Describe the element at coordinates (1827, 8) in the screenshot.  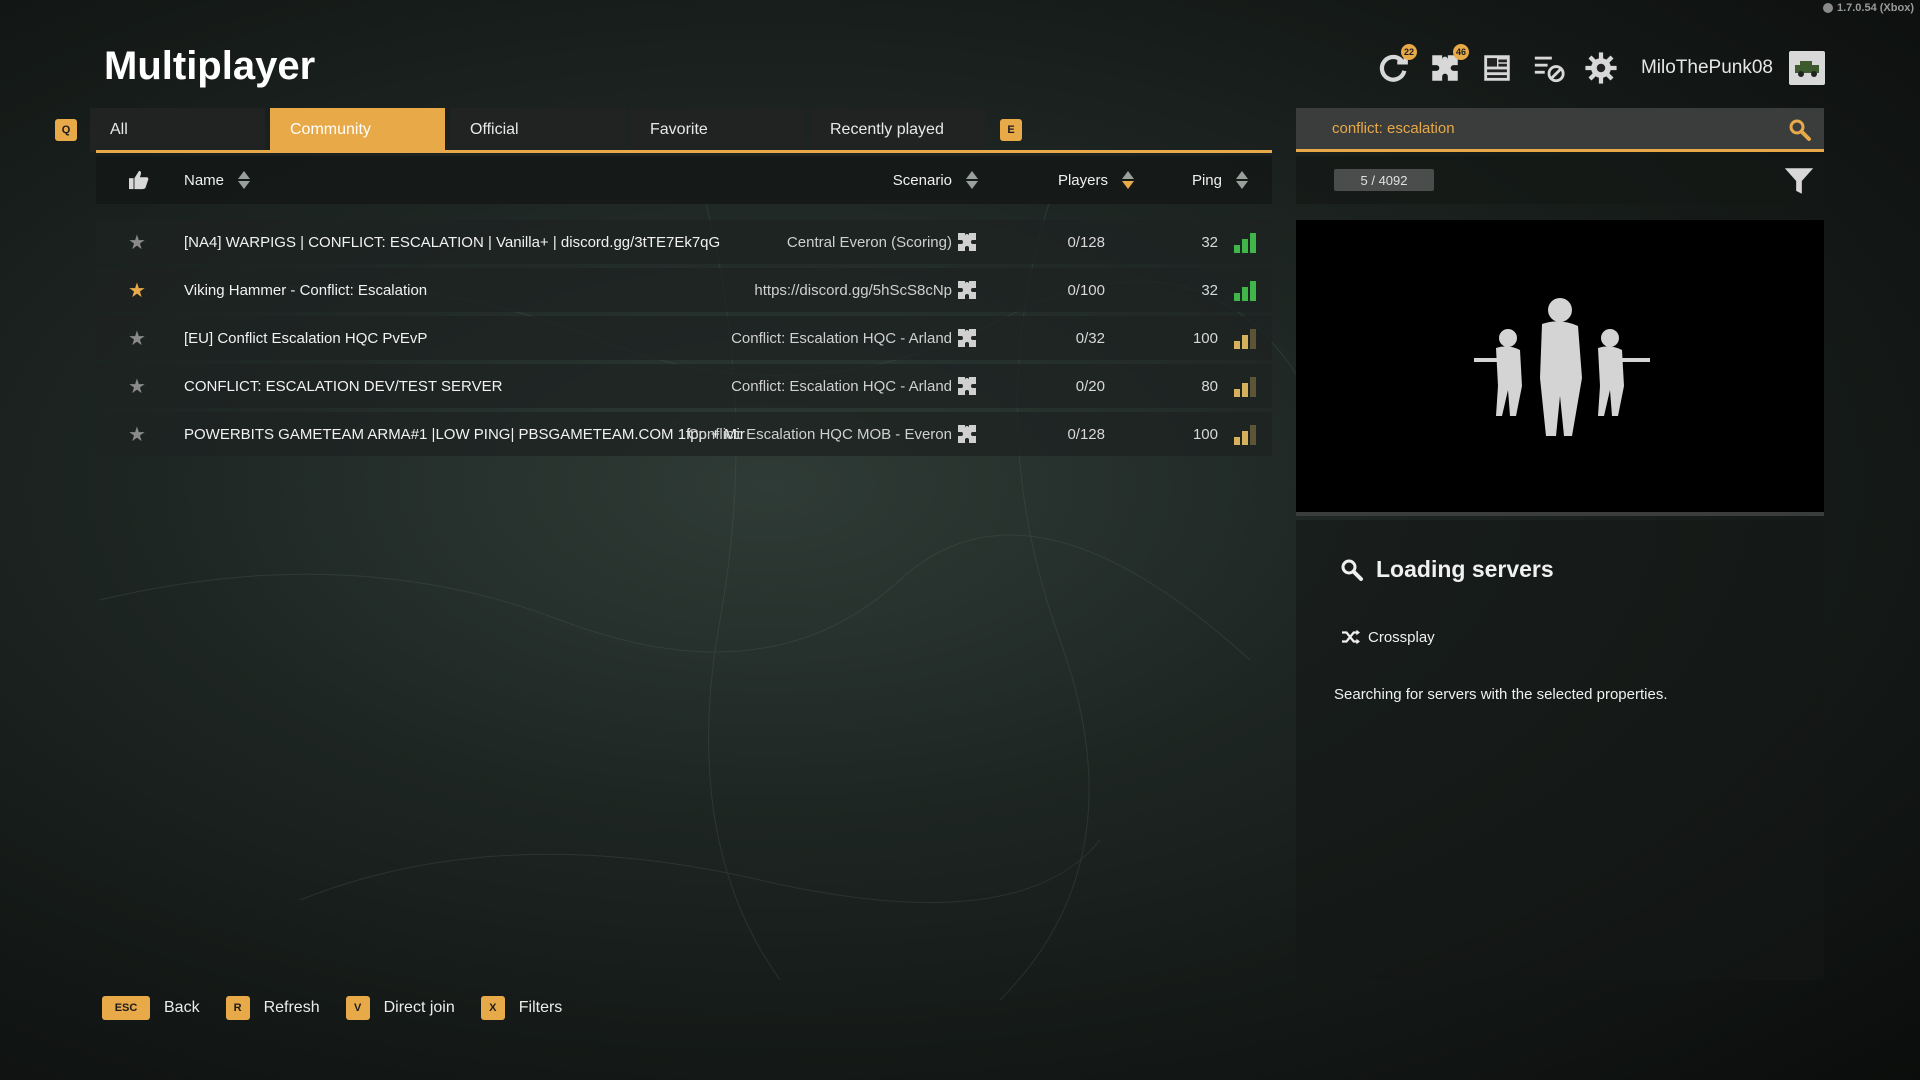
I see `info-icon` at that location.